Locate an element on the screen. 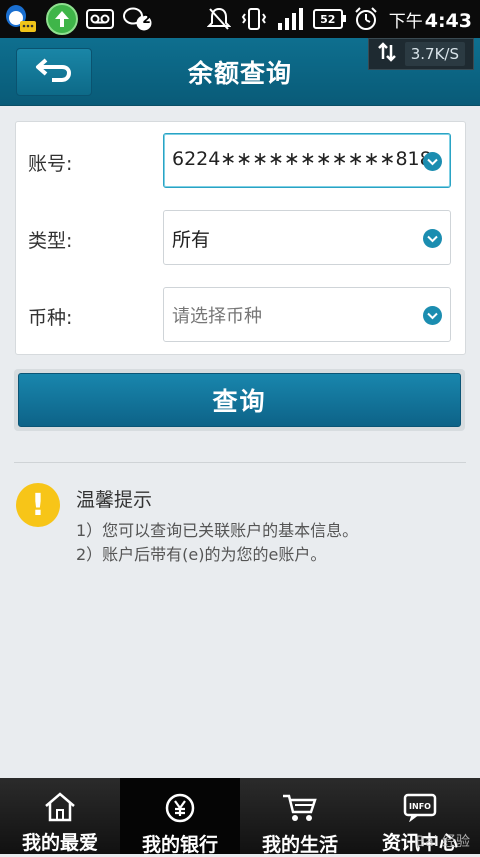 The height and width of the screenshot is (857, 480). account-value: 6224∗∗∗∗∗∗∗∗∗∗∗818 is located at coordinates (302, 159).